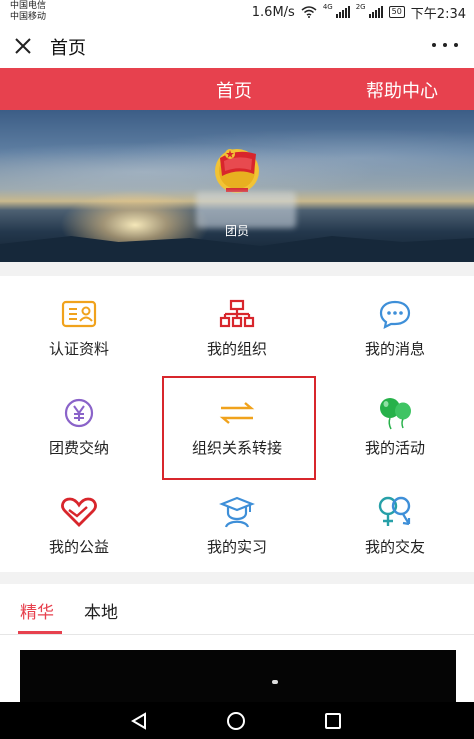  I want to click on member-role: 团员, so click(236, 231).